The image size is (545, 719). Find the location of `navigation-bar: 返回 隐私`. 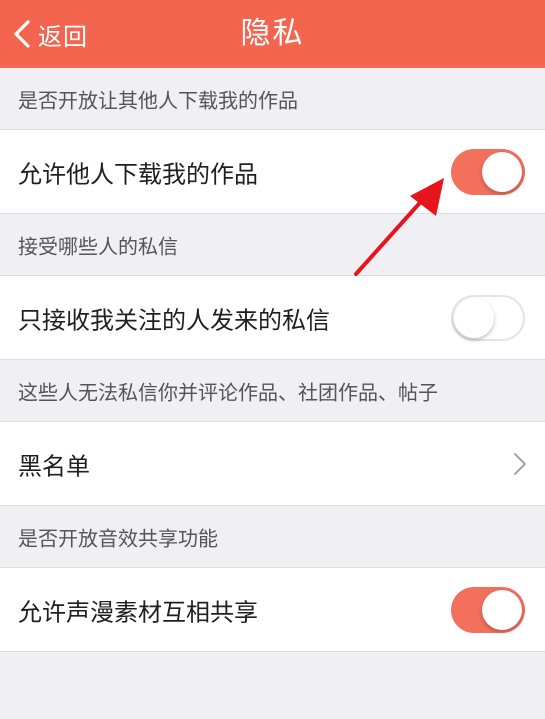

navigation-bar: 返回 隐私 is located at coordinates (272, 34).